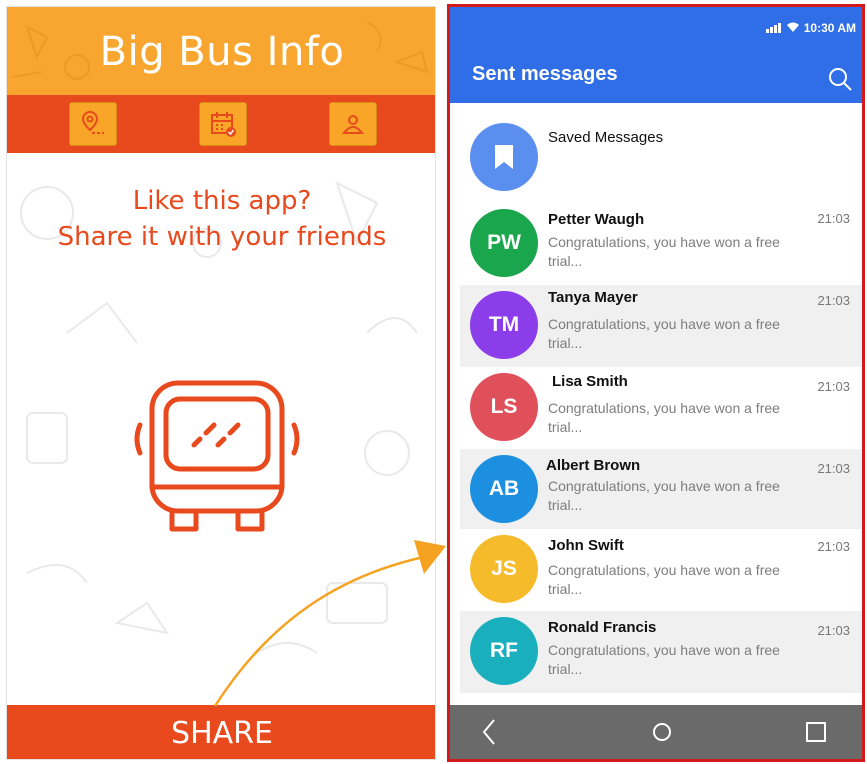 This screenshot has width=867, height=764. Describe the element at coordinates (593, 465) in the screenshot. I see `contact-name: Albert Brown` at that location.